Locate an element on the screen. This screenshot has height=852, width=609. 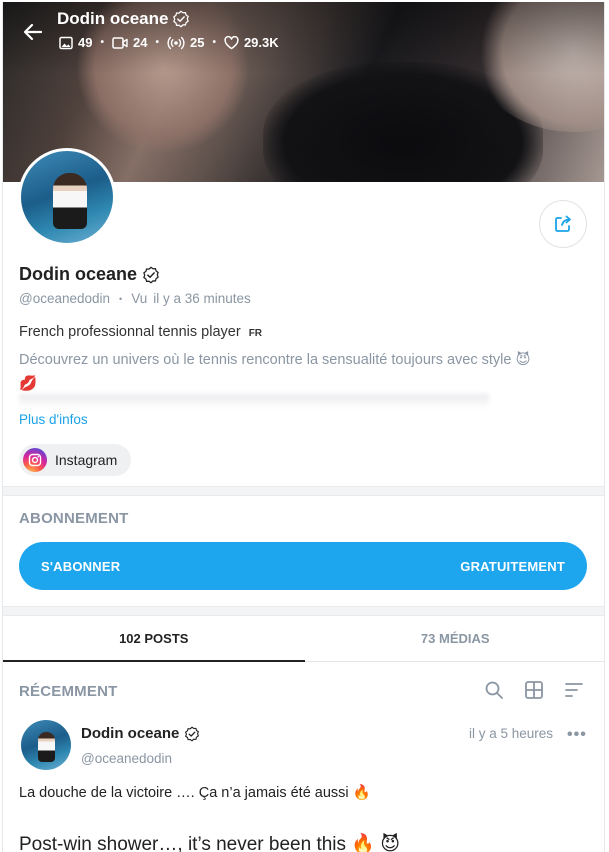
last-seen-label: Vu is located at coordinates (139, 298).